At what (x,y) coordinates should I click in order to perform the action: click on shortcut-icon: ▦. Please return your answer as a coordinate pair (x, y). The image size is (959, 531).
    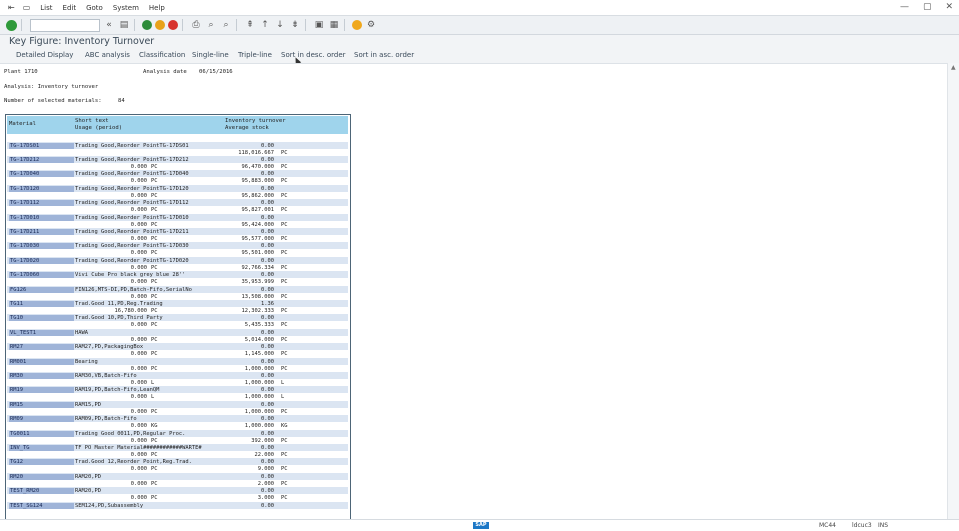
    Looking at the image, I should click on (334, 25).